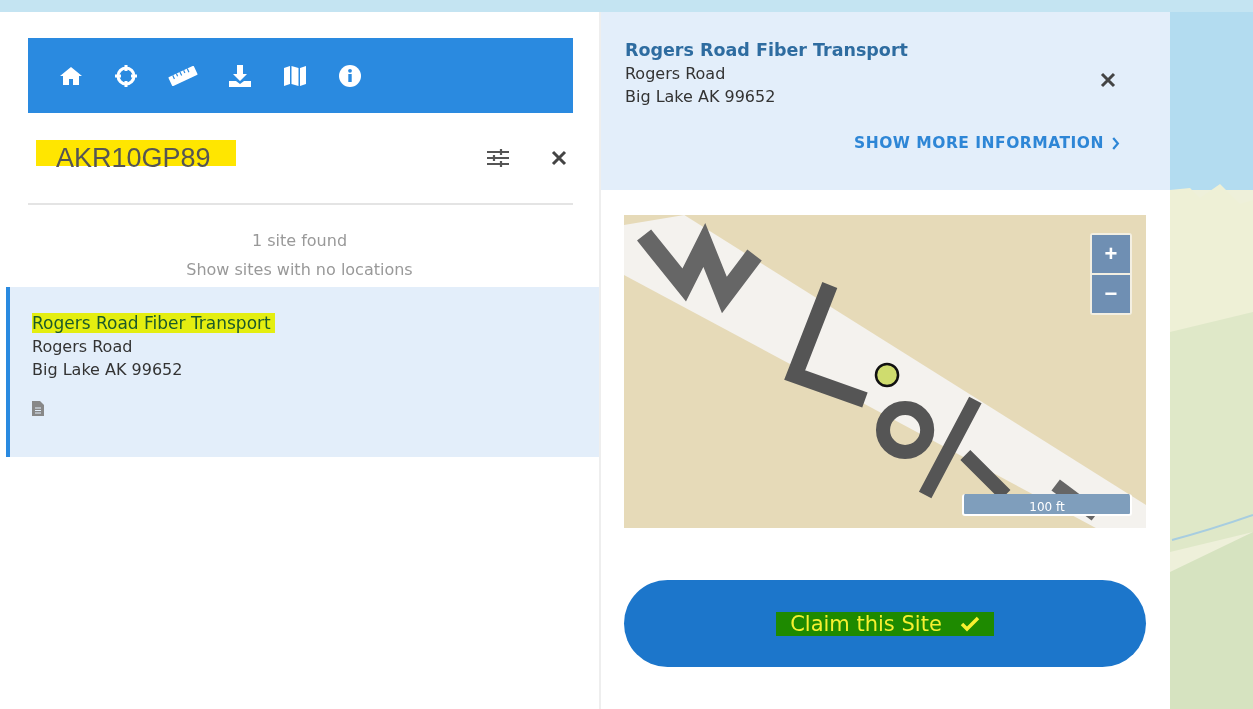 The height and width of the screenshot is (709, 1253). What do you see at coordinates (126, 75) in the screenshot?
I see `crosshair-icon` at bounding box center [126, 75].